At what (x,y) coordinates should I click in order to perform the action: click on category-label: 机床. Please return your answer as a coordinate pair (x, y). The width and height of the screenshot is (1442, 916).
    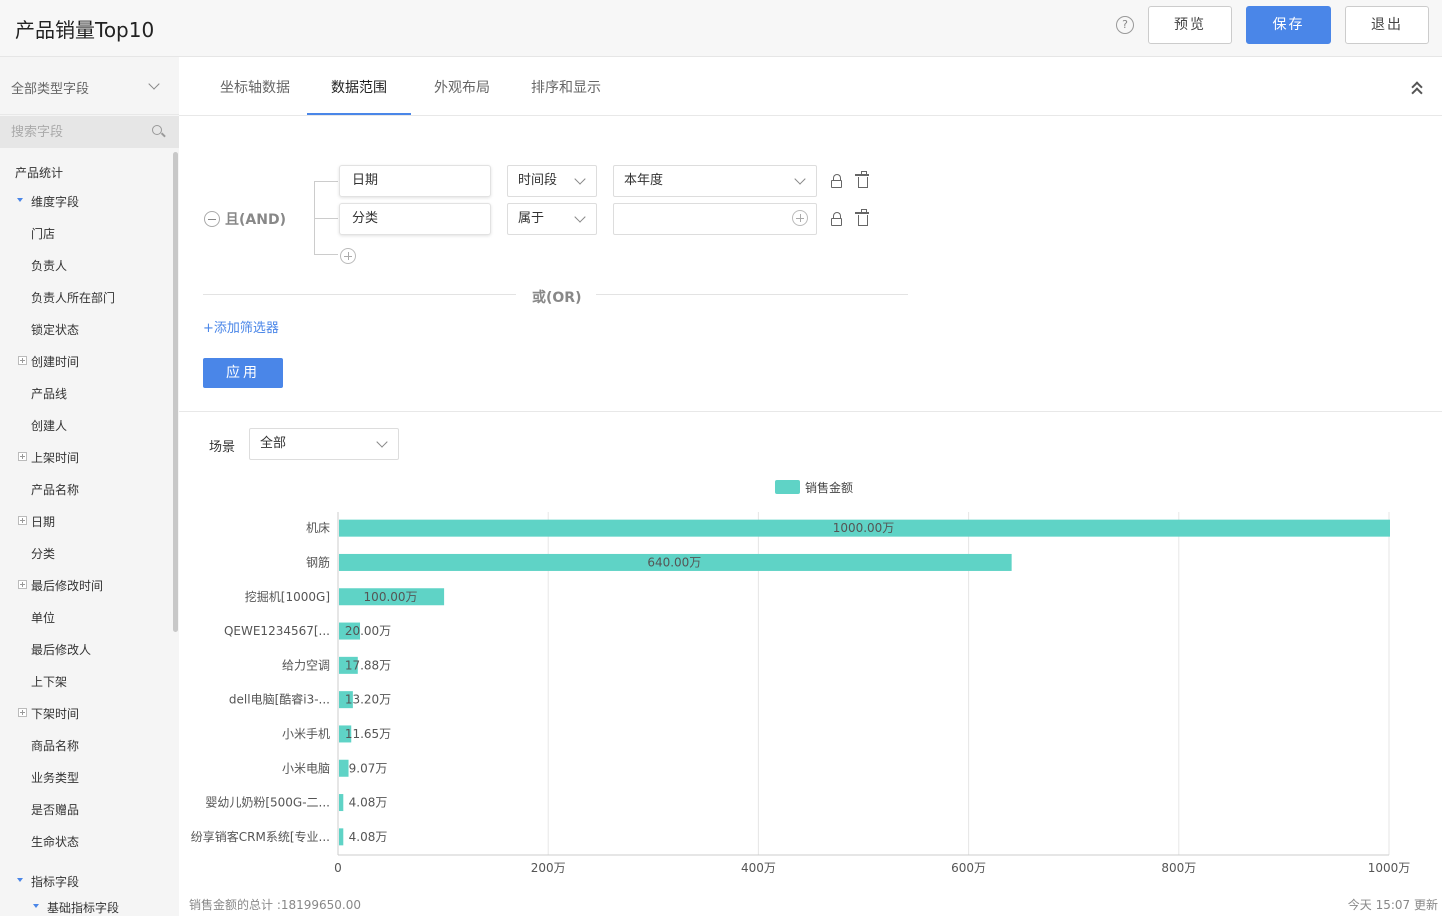
    Looking at the image, I should click on (318, 528).